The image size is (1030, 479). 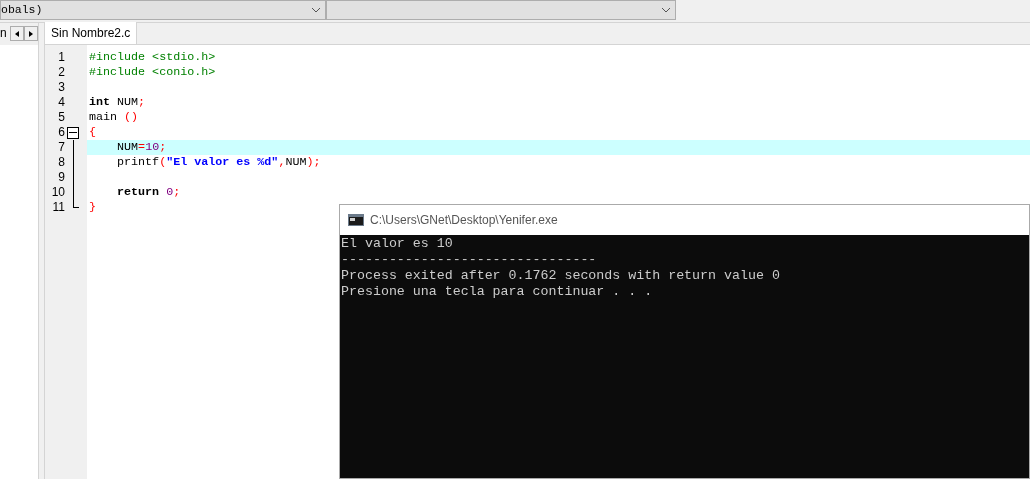 I want to click on line-number: 8, so click(x=61, y=162).